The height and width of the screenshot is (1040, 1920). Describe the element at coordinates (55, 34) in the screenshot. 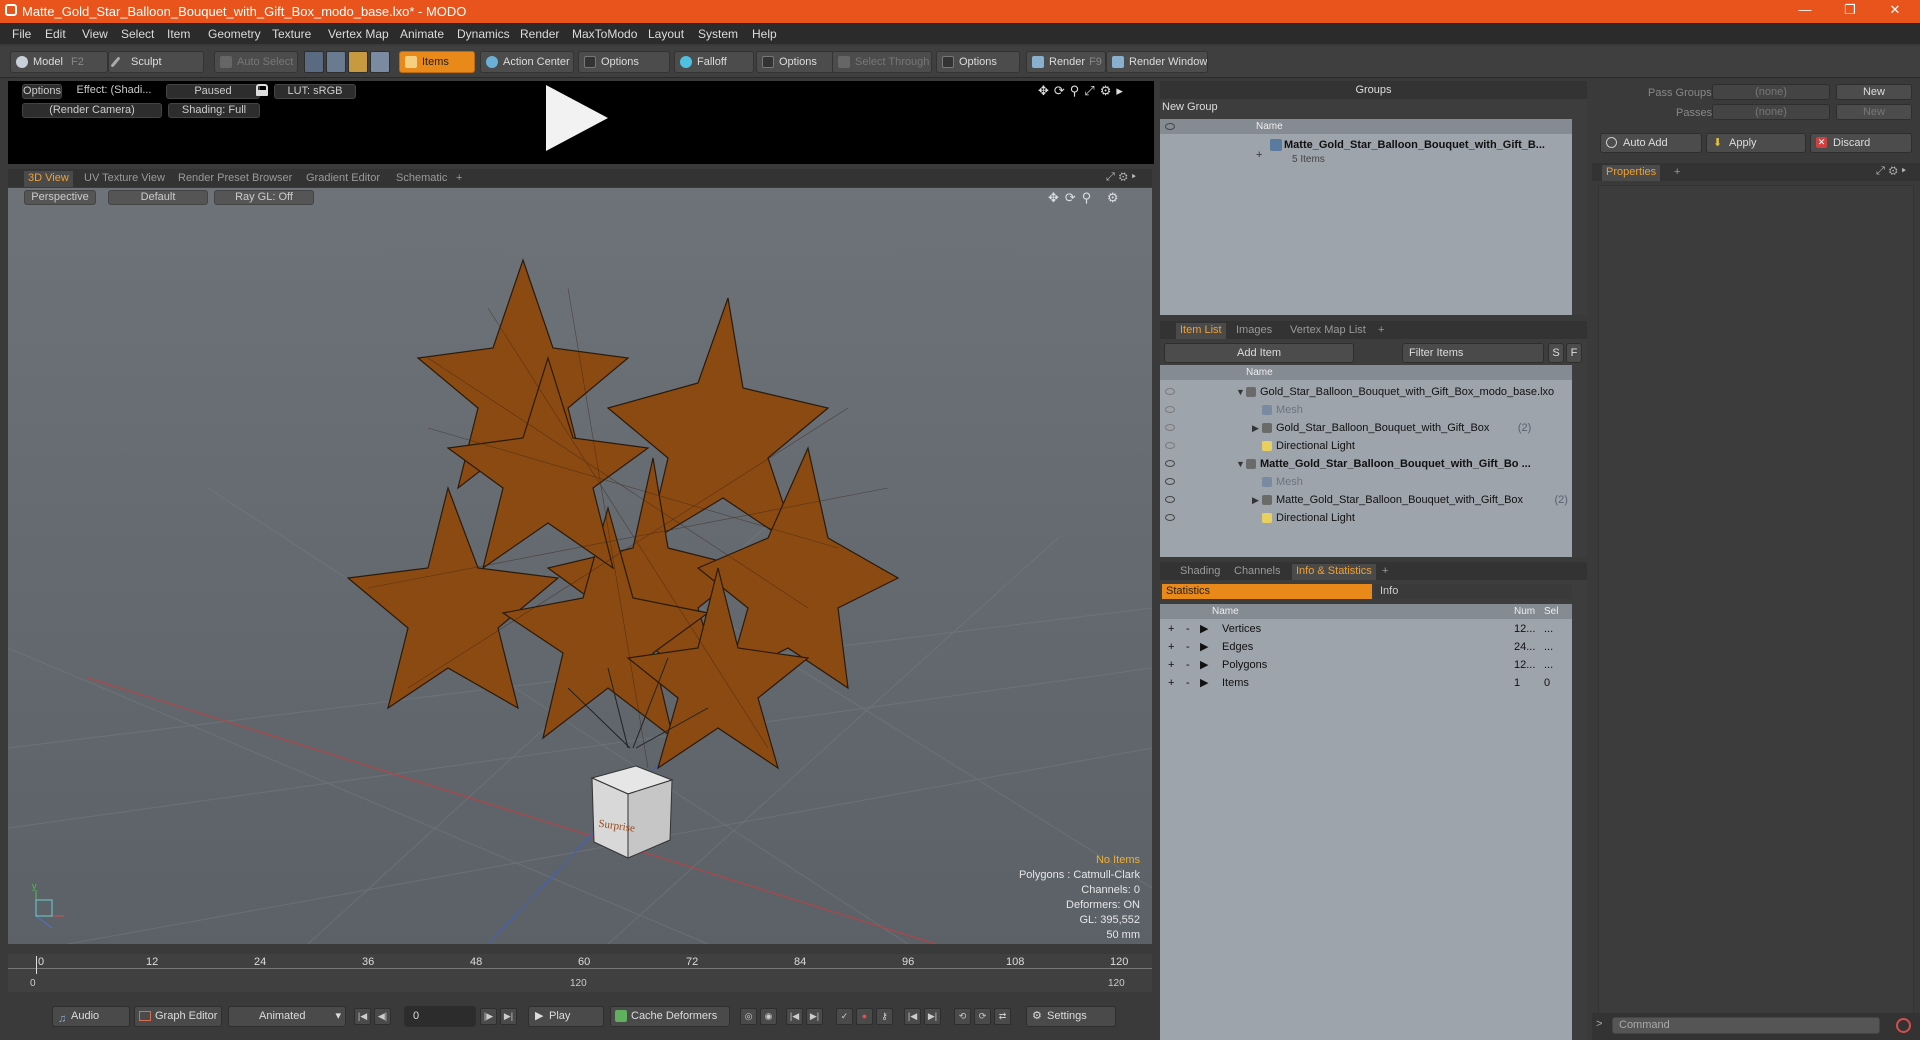

I see `menu-edit: Edit` at that location.